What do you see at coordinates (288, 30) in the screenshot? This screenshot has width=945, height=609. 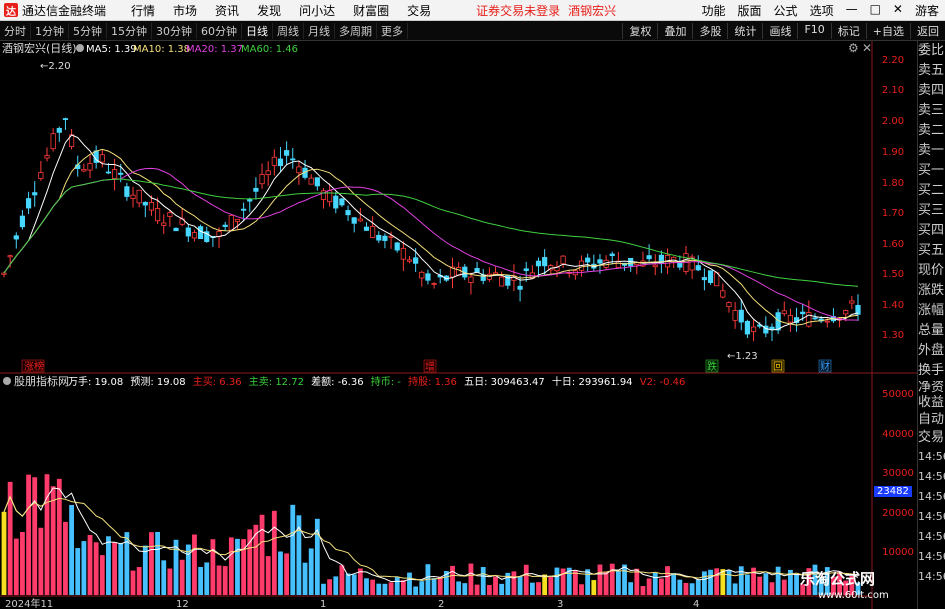 I see `period-tab: 周线` at bounding box center [288, 30].